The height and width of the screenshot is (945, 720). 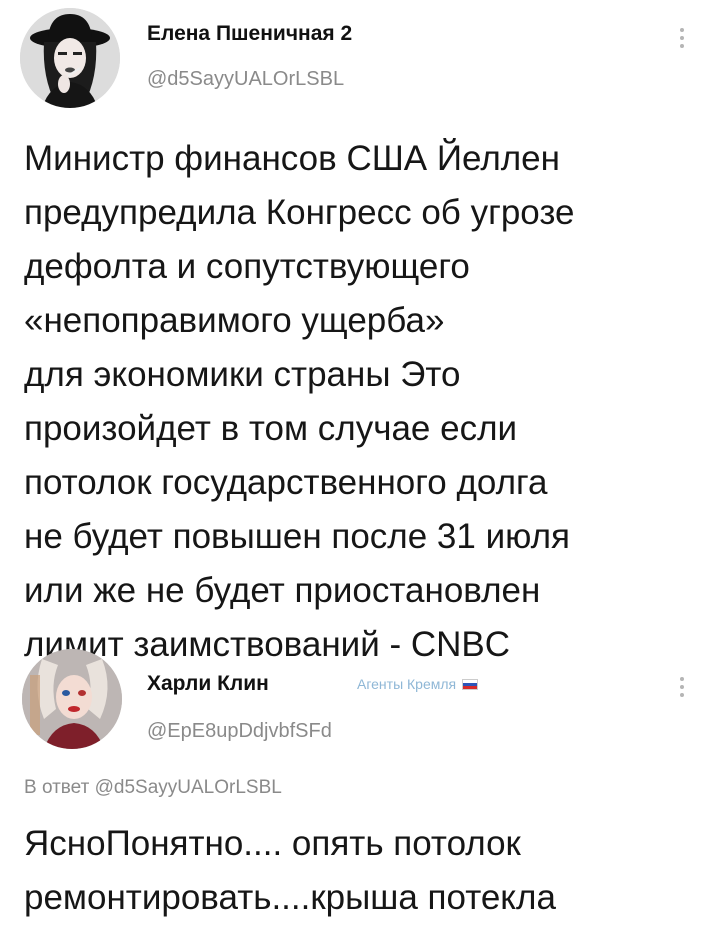 I want to click on status-badge: Агенты Кремля, so click(x=418, y=684).